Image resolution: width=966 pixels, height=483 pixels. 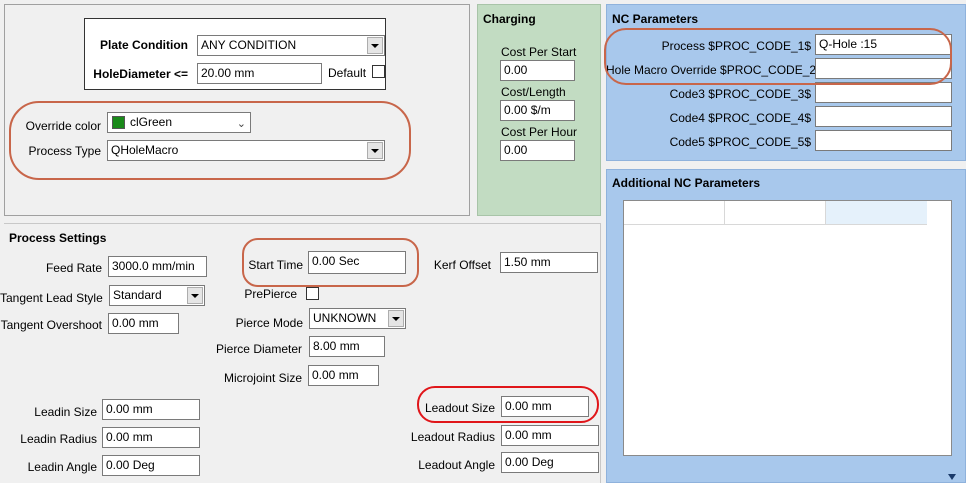 What do you see at coordinates (151, 437) in the screenshot?
I see `leadin-radius-input: 0.00 mm` at bounding box center [151, 437].